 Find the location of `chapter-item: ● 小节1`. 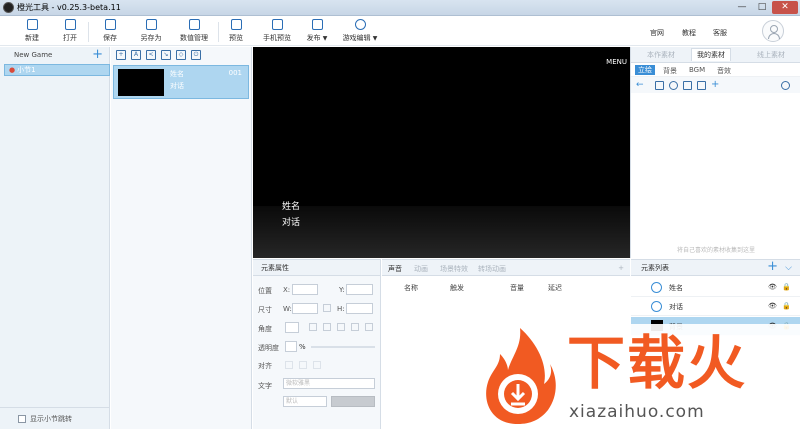

chapter-item: ● 小节1 is located at coordinates (57, 70).